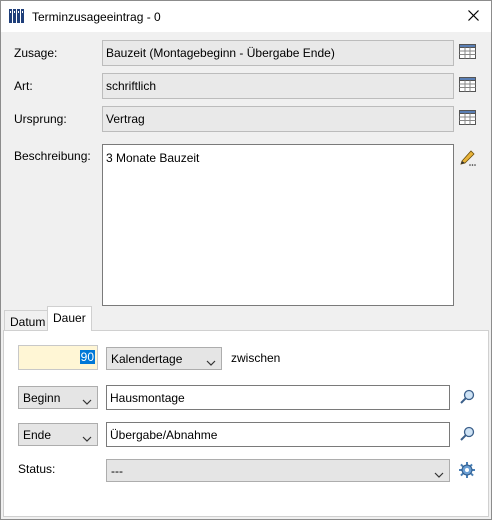 Image resolution: width=492 pixels, height=520 pixels. What do you see at coordinates (147, 359) in the screenshot?
I see `duration-unit-value: Kalendertage` at bounding box center [147, 359].